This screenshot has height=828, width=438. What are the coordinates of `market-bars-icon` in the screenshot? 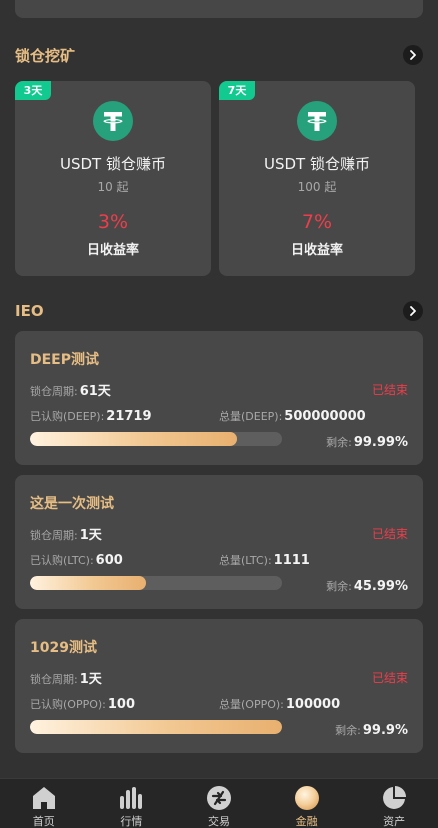 It's located at (131, 798).